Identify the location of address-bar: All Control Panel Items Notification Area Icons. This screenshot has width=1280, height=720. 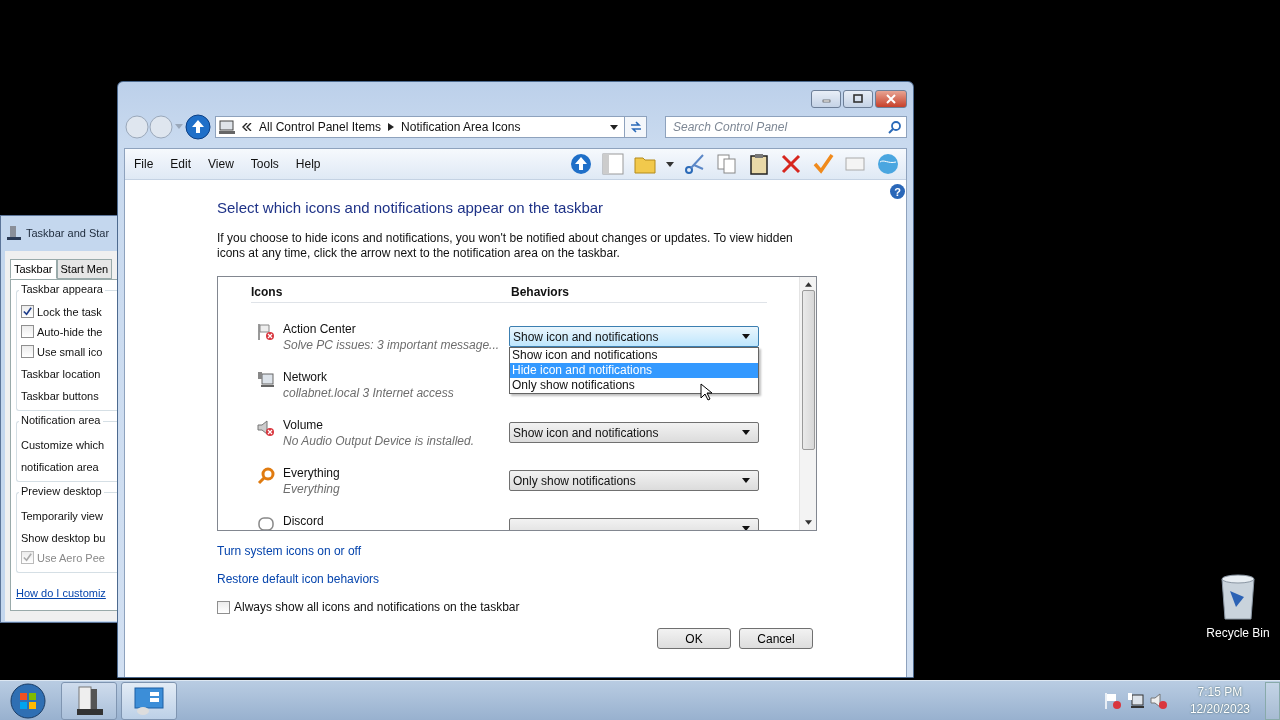
(420, 127).